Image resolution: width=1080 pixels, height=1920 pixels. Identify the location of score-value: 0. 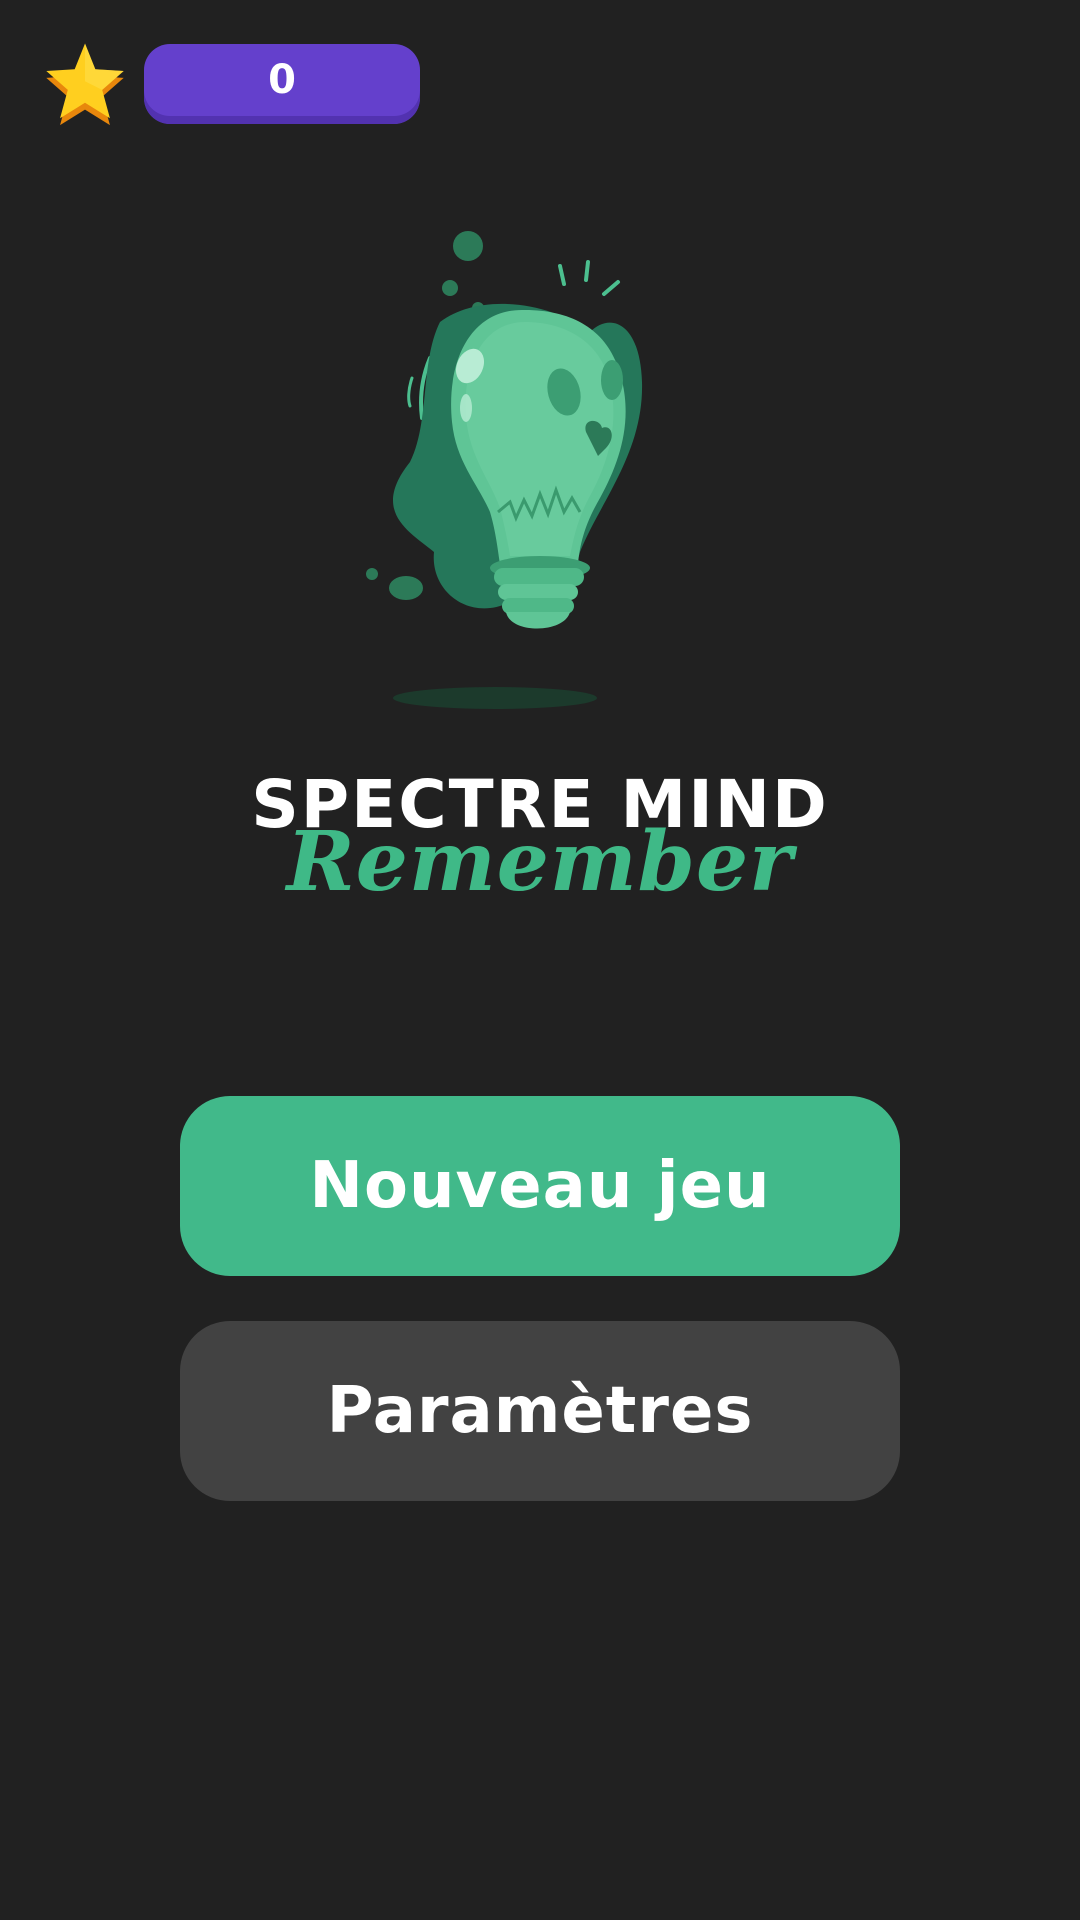
(282, 80).